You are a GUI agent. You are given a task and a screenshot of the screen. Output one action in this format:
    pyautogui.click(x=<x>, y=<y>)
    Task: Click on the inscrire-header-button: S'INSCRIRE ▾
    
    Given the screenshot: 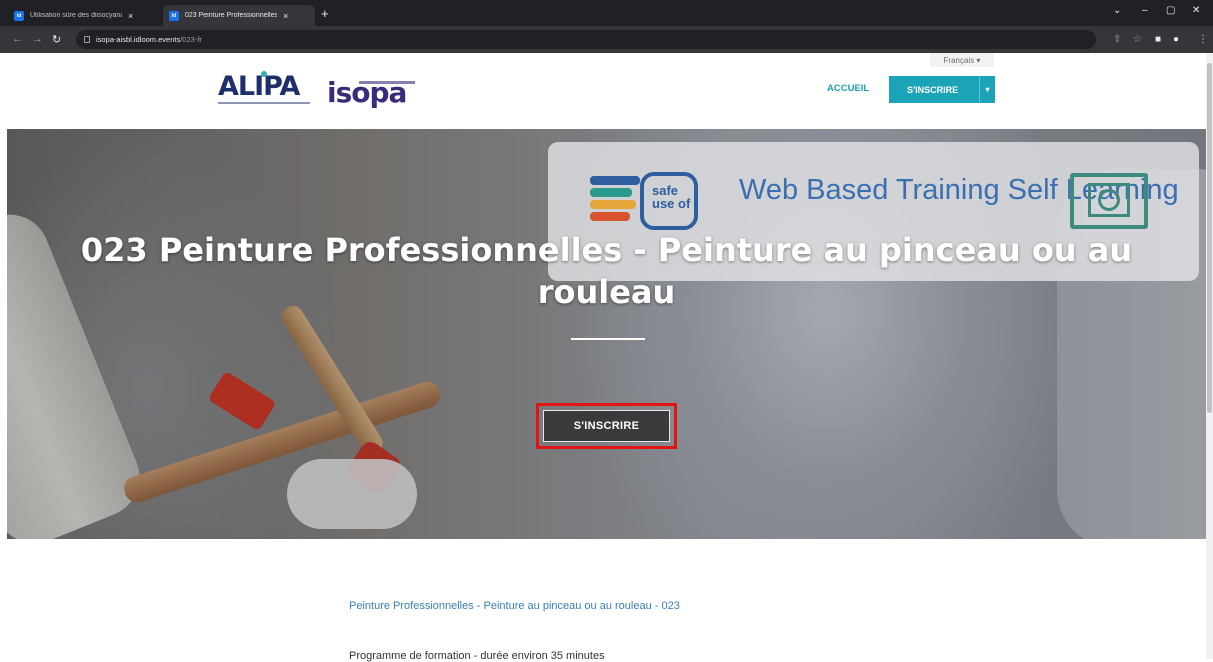 What is the action you would take?
    pyautogui.click(x=942, y=89)
    